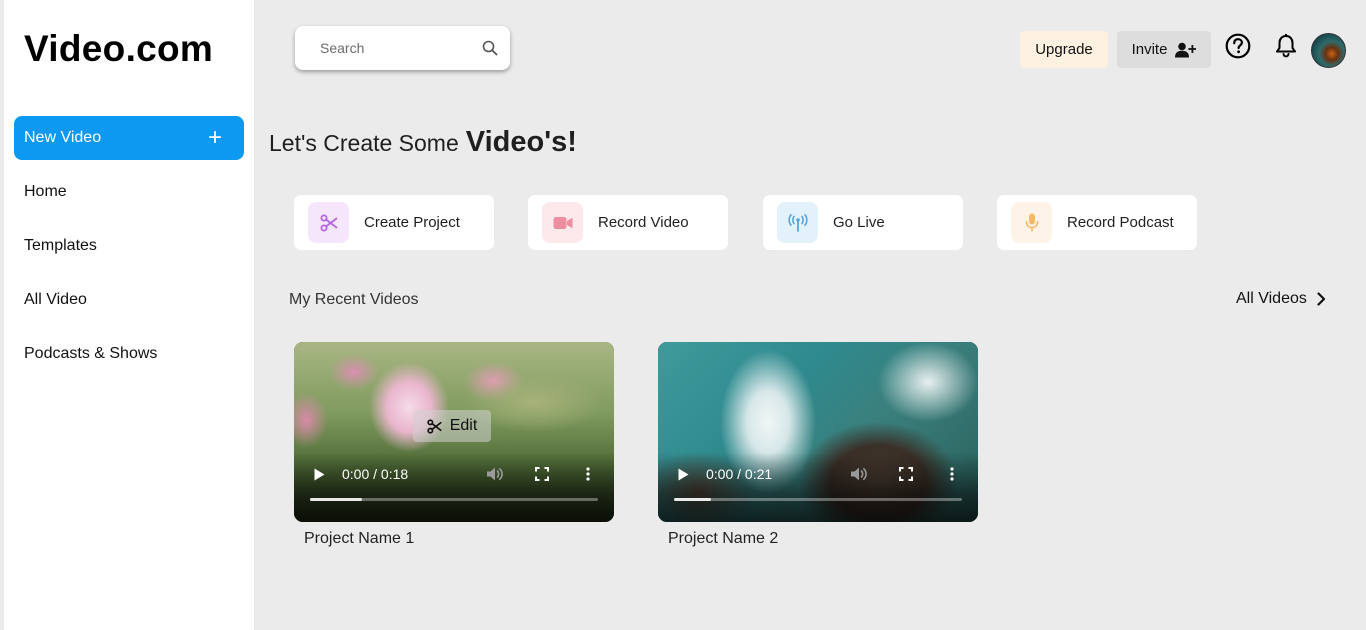 The height and width of the screenshot is (630, 1366). What do you see at coordinates (1238, 46) in the screenshot?
I see `help-icon` at bounding box center [1238, 46].